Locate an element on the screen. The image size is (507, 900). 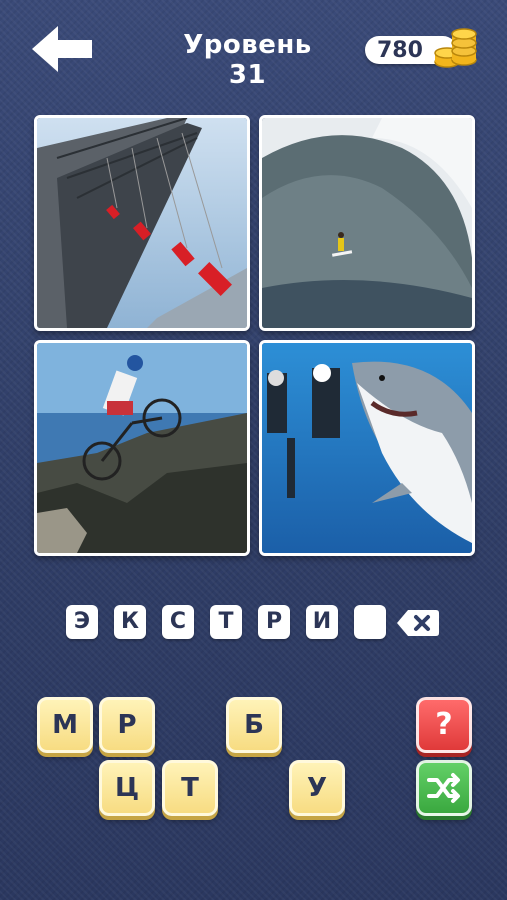
back-arrow-icon is located at coordinates (62, 49).